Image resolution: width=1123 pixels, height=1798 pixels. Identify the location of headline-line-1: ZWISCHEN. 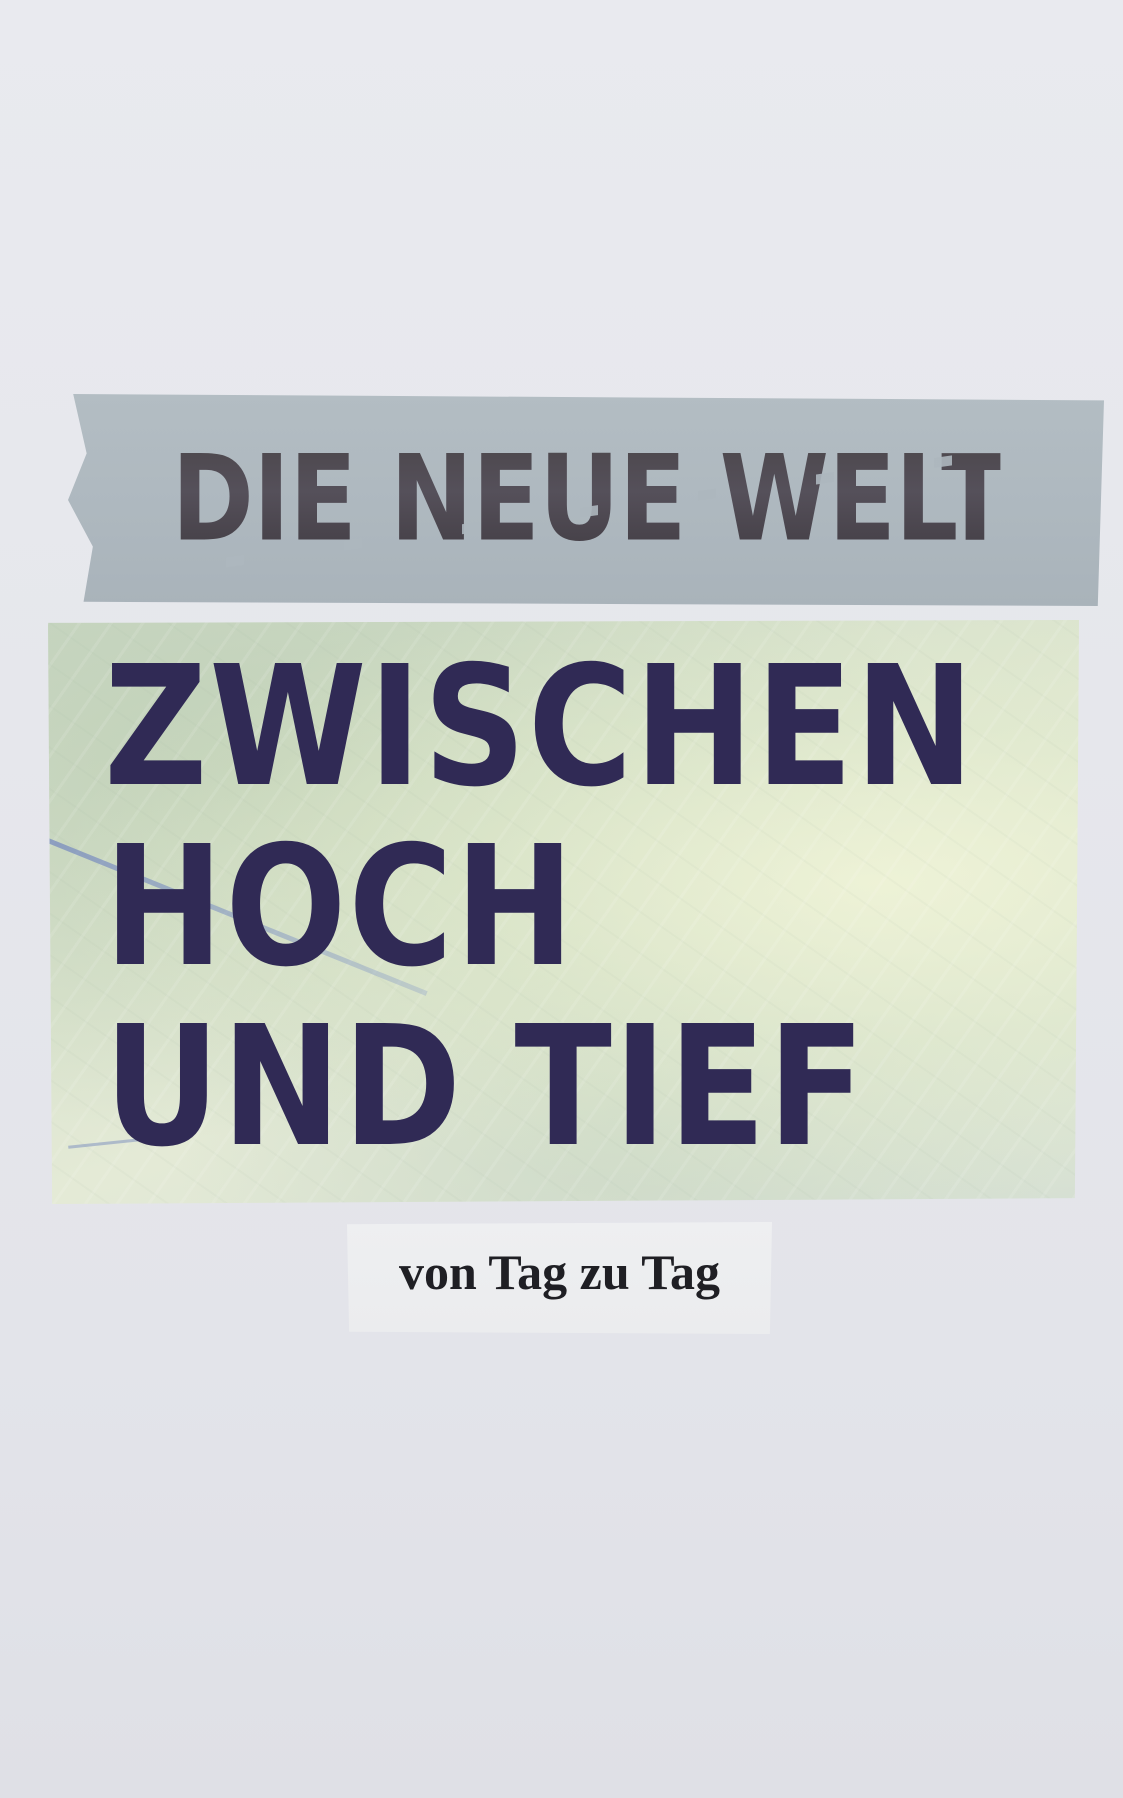
(540, 727).